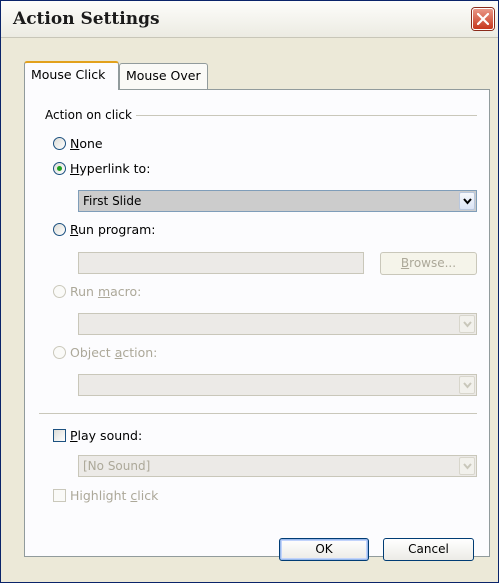  I want to click on window-title: Action Settings, so click(86, 19).